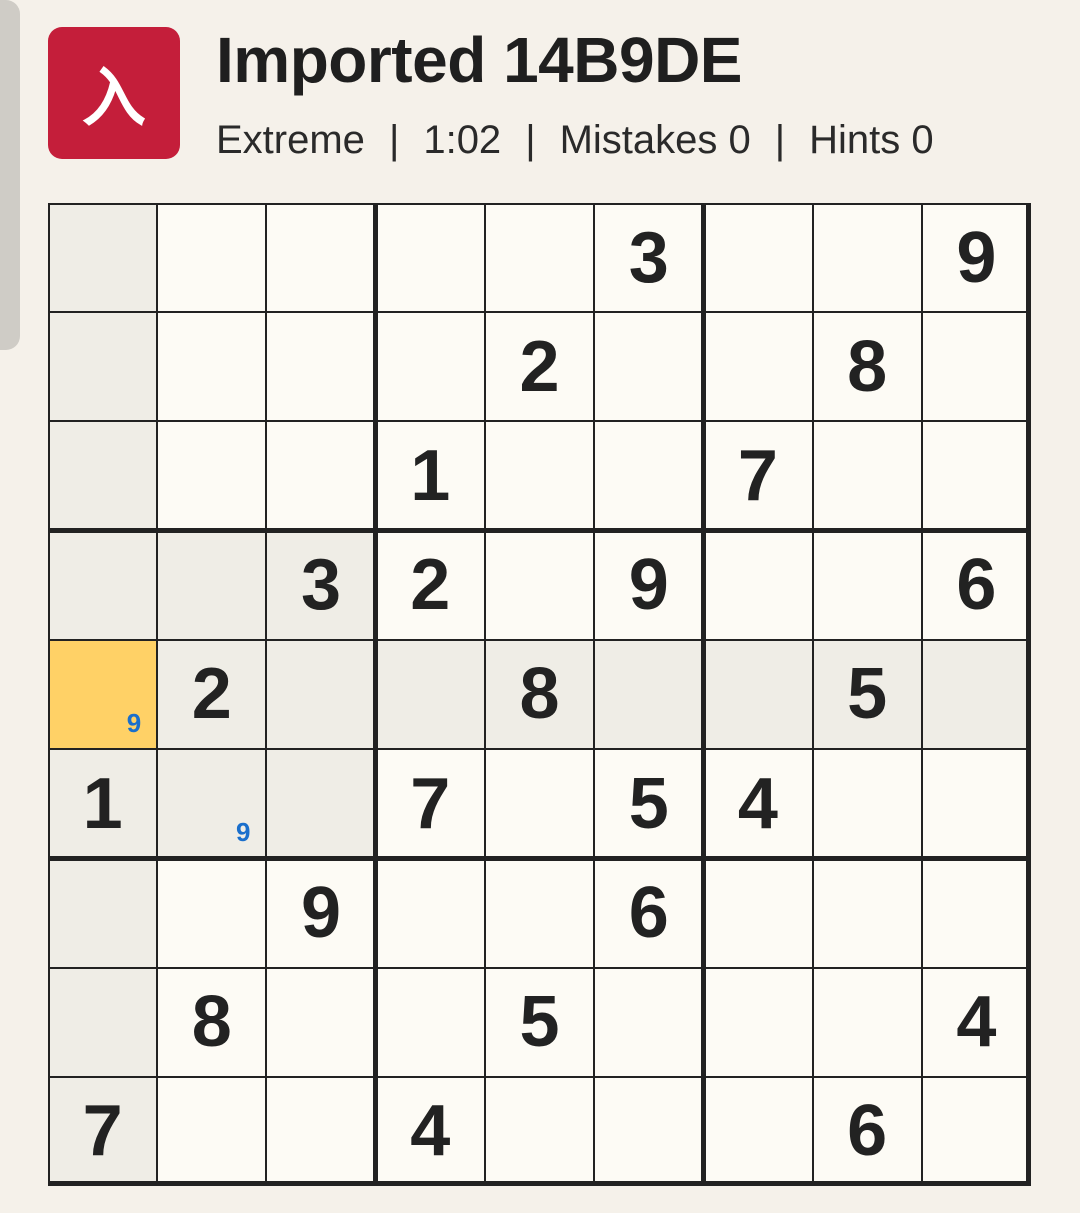 This screenshot has height=1213, width=1080. I want to click on cell-value: 1, so click(430, 476).